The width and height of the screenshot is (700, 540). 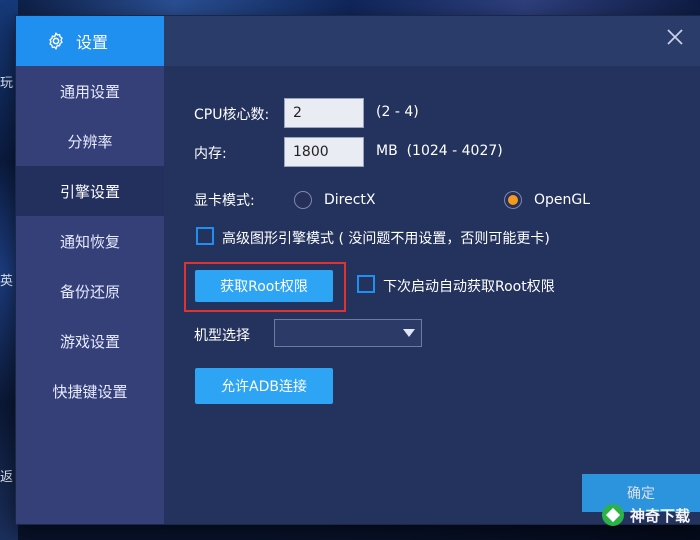 What do you see at coordinates (264, 286) in the screenshot?
I see `get-root-button: 获取Root权限` at bounding box center [264, 286].